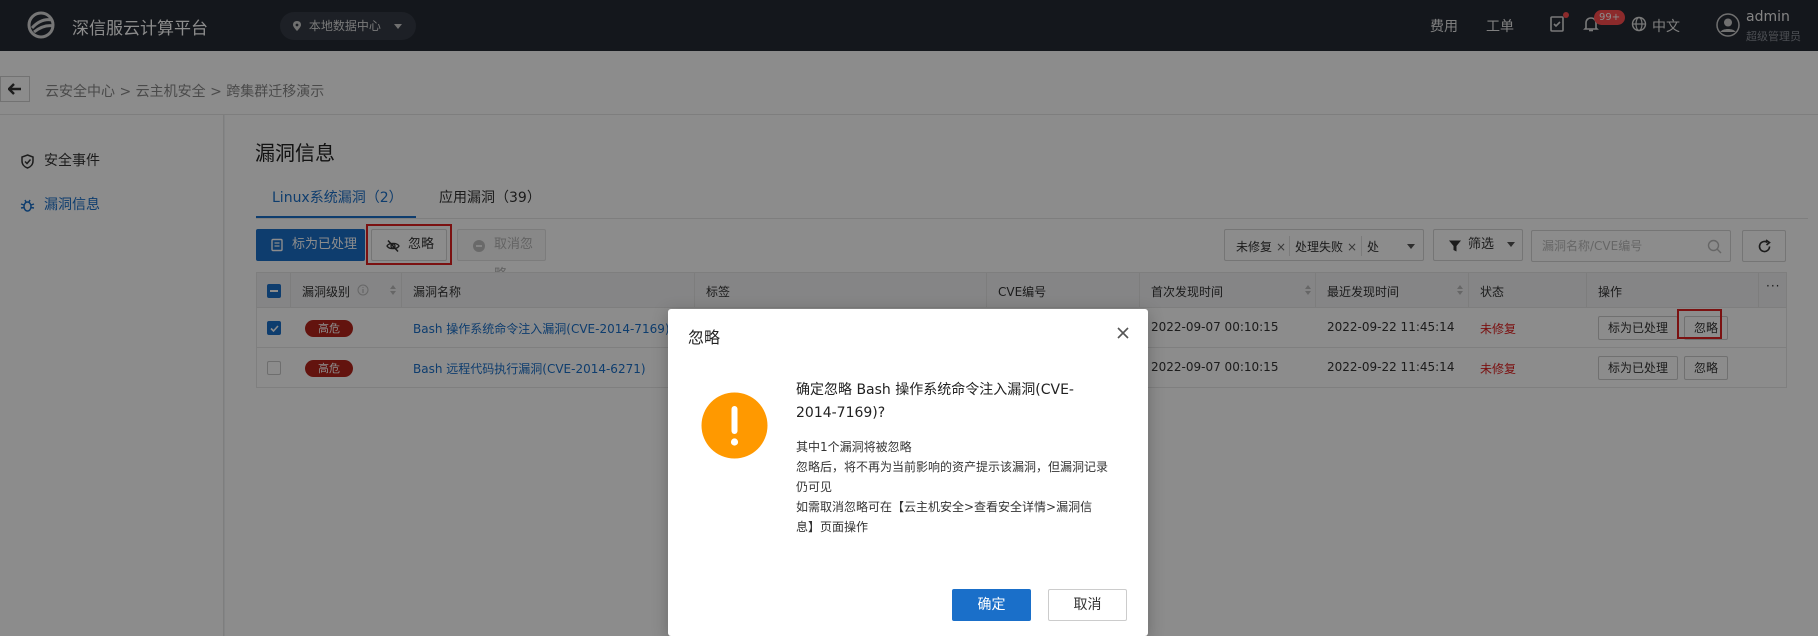 Image resolution: width=1818 pixels, height=636 pixels. What do you see at coordinates (734, 425) in the screenshot?
I see `warning-icon` at bounding box center [734, 425].